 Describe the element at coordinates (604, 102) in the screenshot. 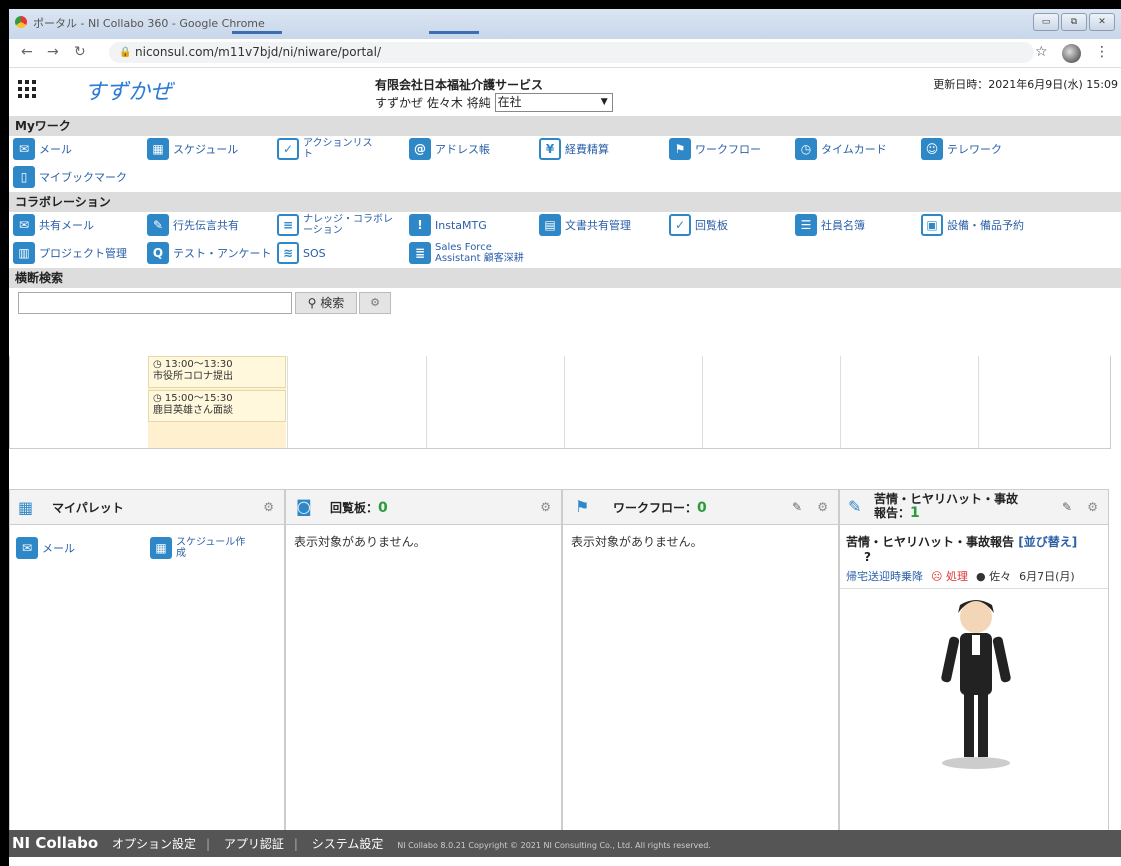

I see `chevron-down-icon: ▼` at that location.